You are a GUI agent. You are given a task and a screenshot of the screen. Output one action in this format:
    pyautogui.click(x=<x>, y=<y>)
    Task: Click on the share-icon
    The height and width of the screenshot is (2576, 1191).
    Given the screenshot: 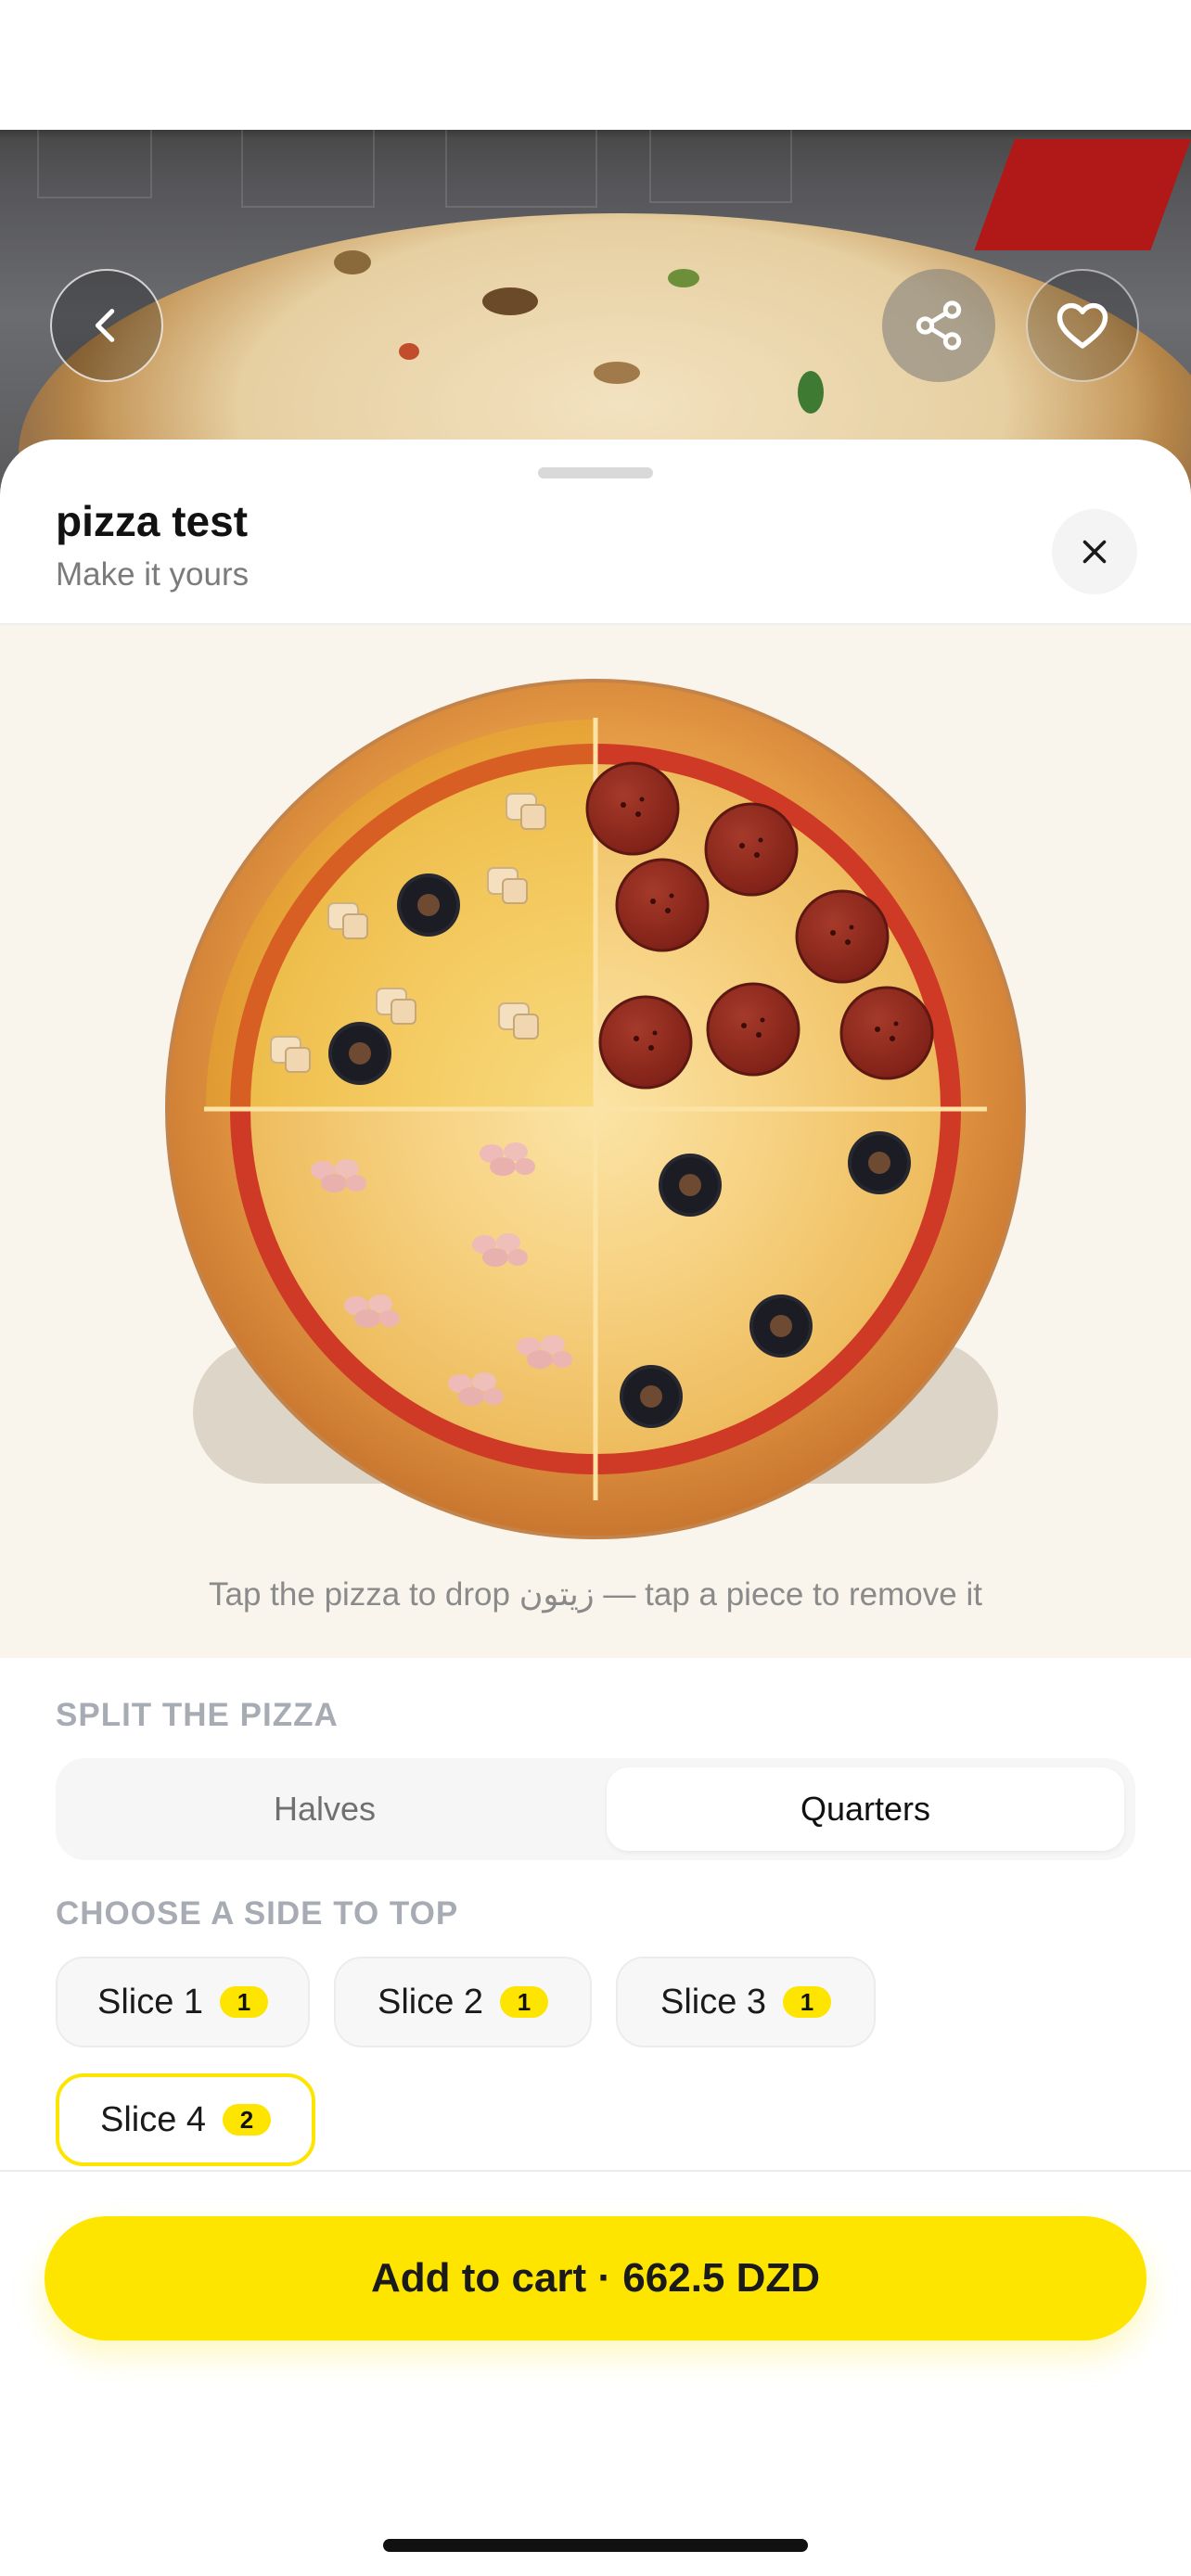 What is the action you would take?
    pyautogui.click(x=939, y=326)
    